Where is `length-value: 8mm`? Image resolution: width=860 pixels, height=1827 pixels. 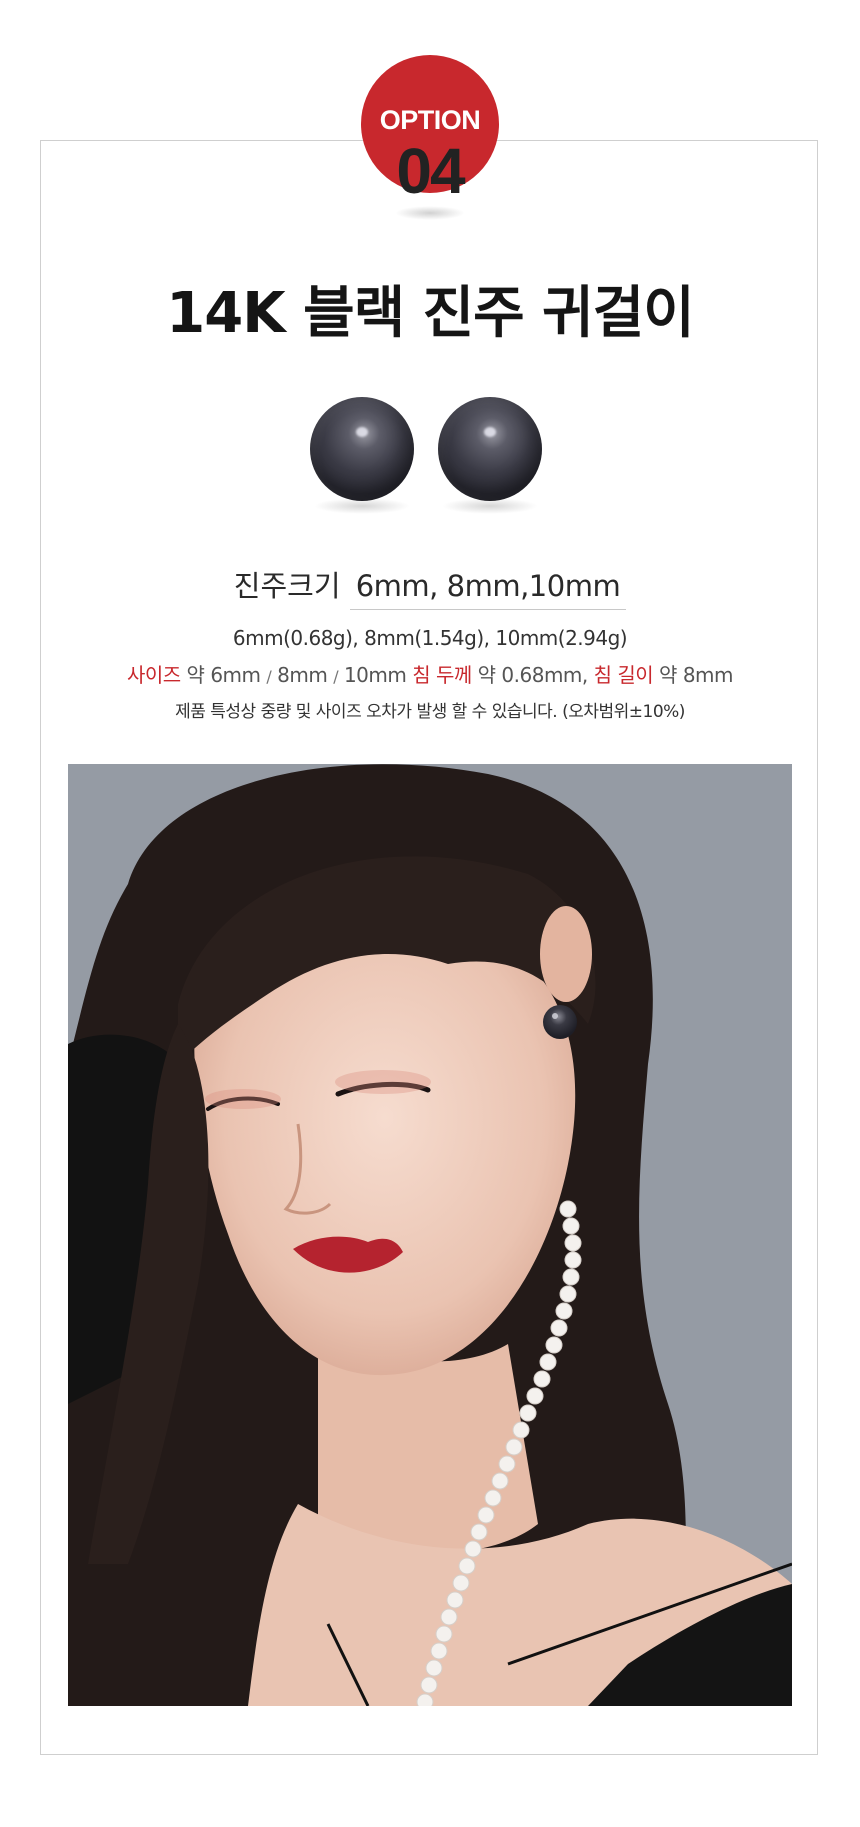
length-value: 8mm is located at coordinates (708, 675).